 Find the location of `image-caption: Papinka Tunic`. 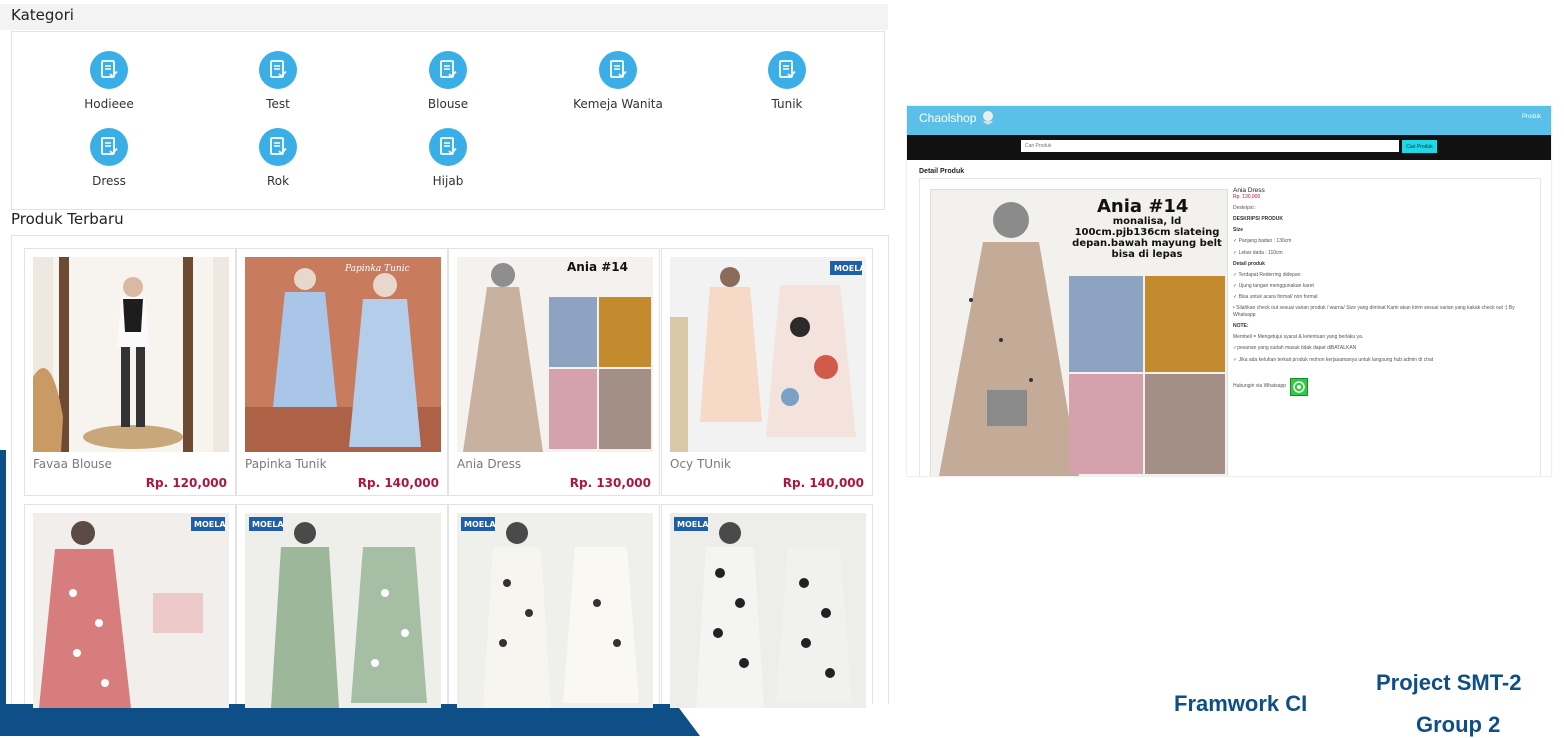

image-caption: Papinka Tunic is located at coordinates (377, 269).